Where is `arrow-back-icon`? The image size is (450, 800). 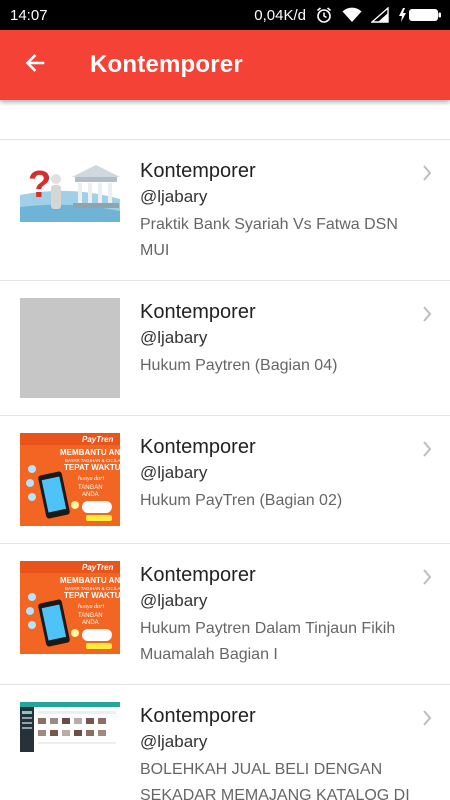 arrow-back-icon is located at coordinates (35, 65).